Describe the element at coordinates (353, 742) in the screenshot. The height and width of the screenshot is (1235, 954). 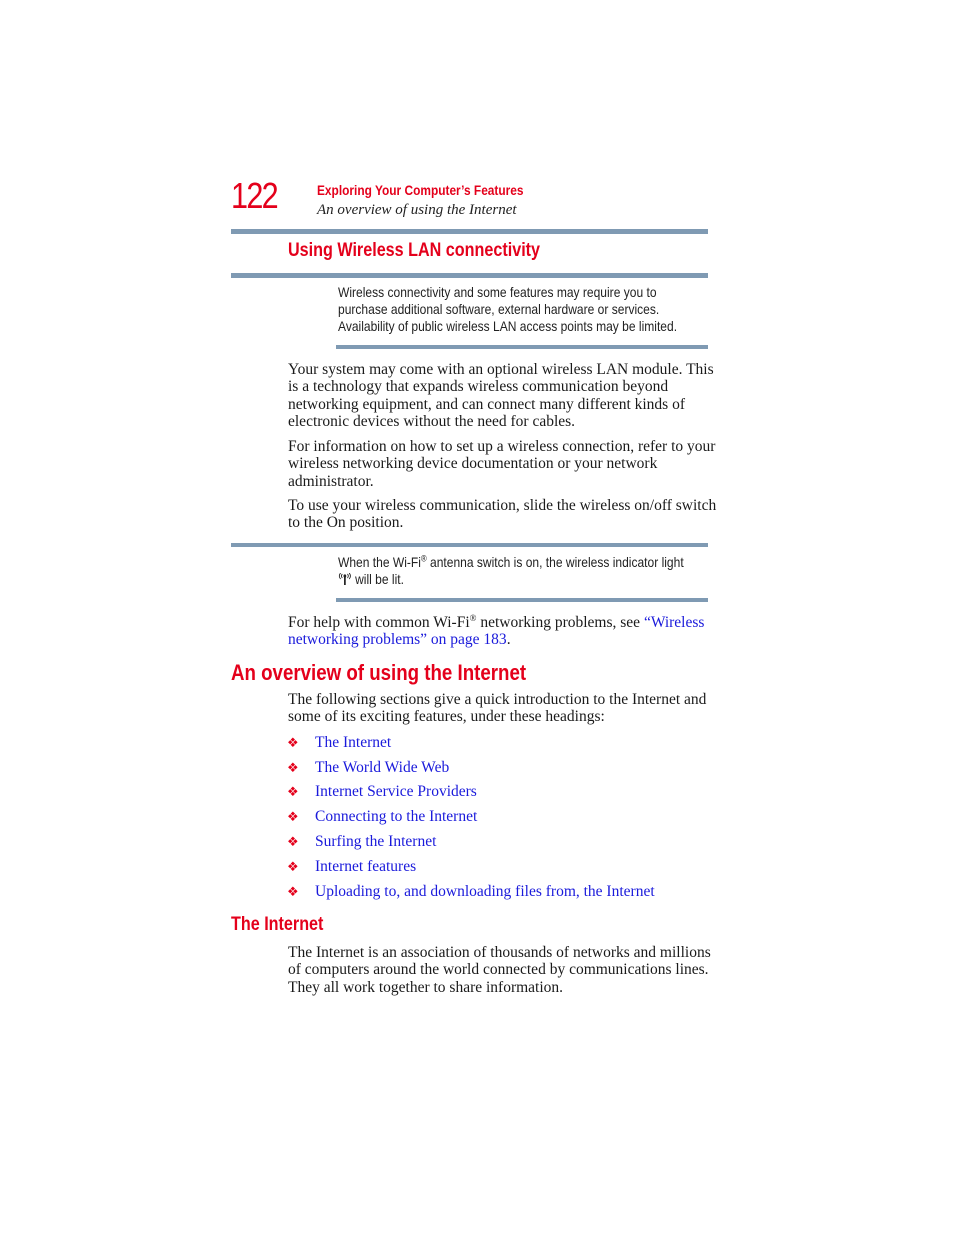
I see `list-item-link: The Internet` at that location.